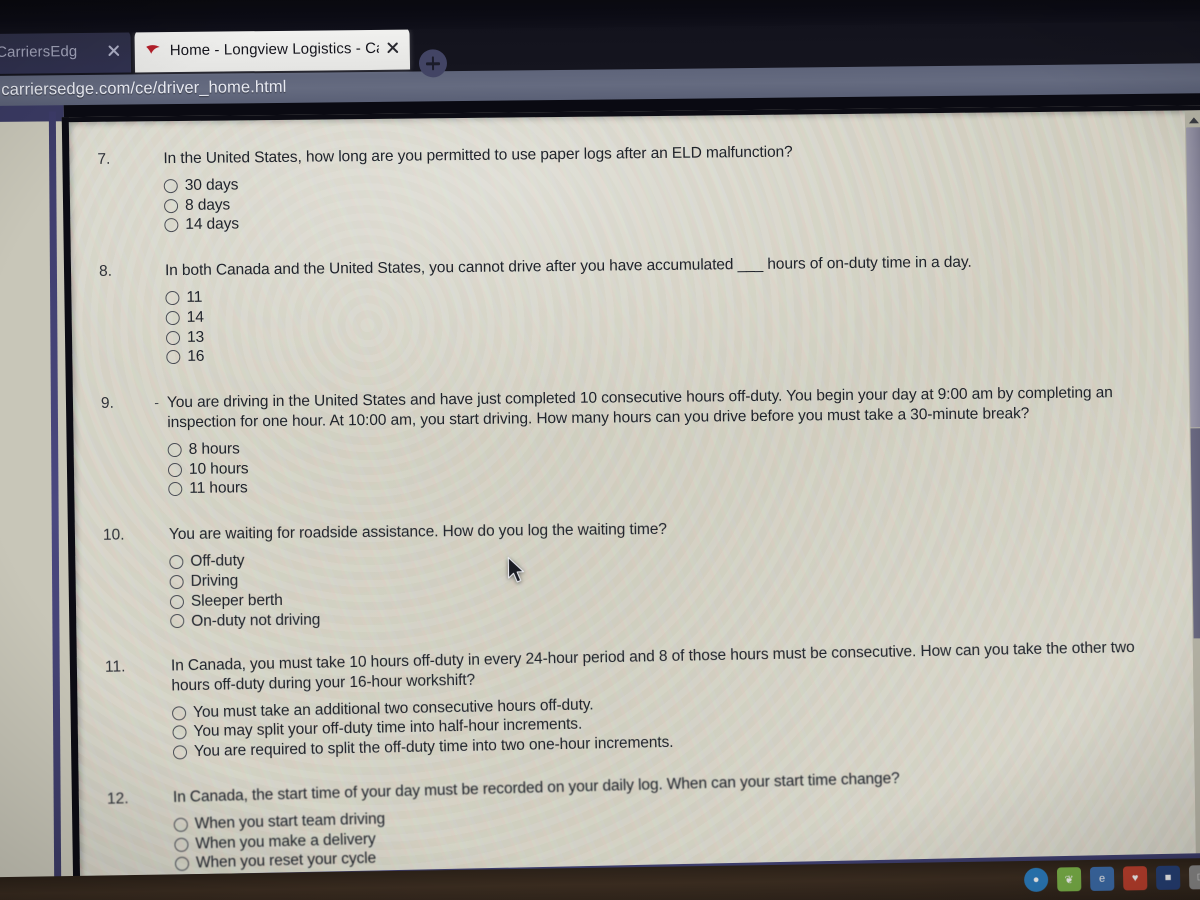 The width and height of the screenshot is (1200, 900). Describe the element at coordinates (1192, 119) in the screenshot. I see `scroll-up-icon` at that location.